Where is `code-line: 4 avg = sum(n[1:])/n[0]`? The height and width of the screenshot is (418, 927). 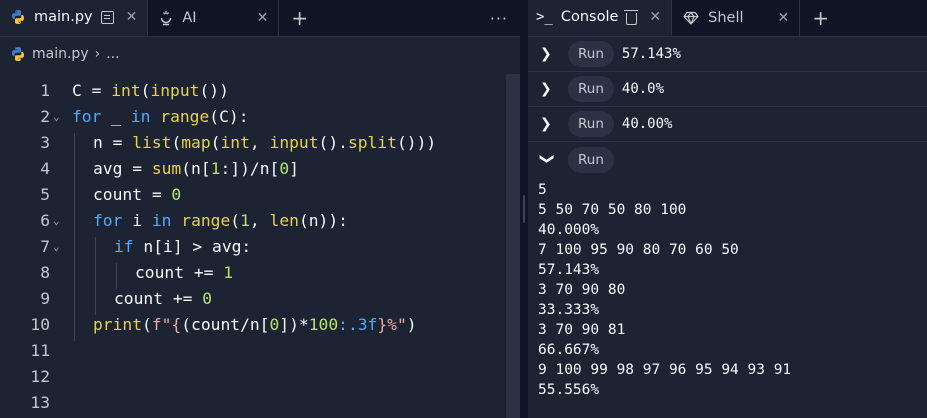 code-line: 4 avg = sum(n[1:])/n[0] is located at coordinates (250, 170).